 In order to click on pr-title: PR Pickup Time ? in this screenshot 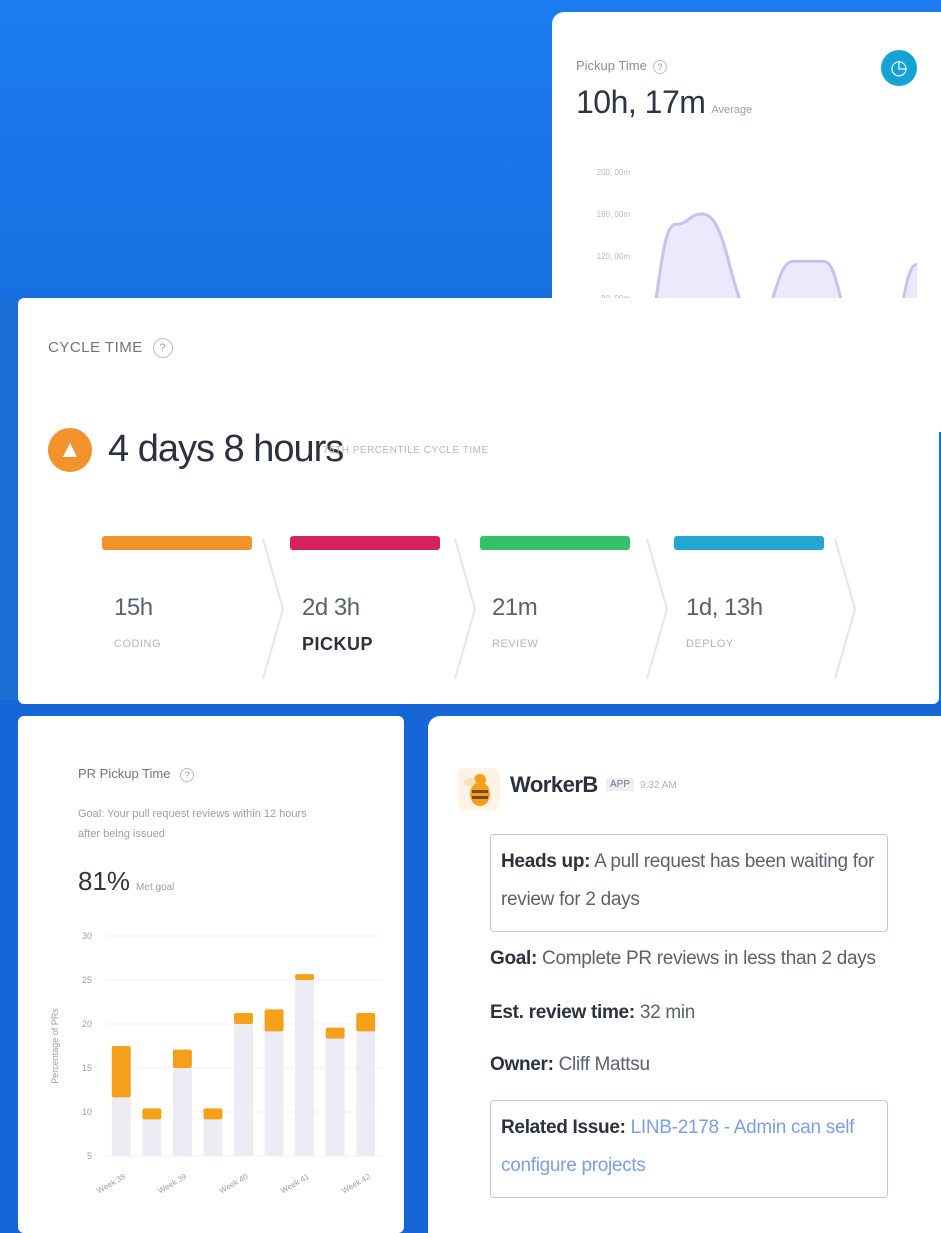, I will do `click(136, 774)`.